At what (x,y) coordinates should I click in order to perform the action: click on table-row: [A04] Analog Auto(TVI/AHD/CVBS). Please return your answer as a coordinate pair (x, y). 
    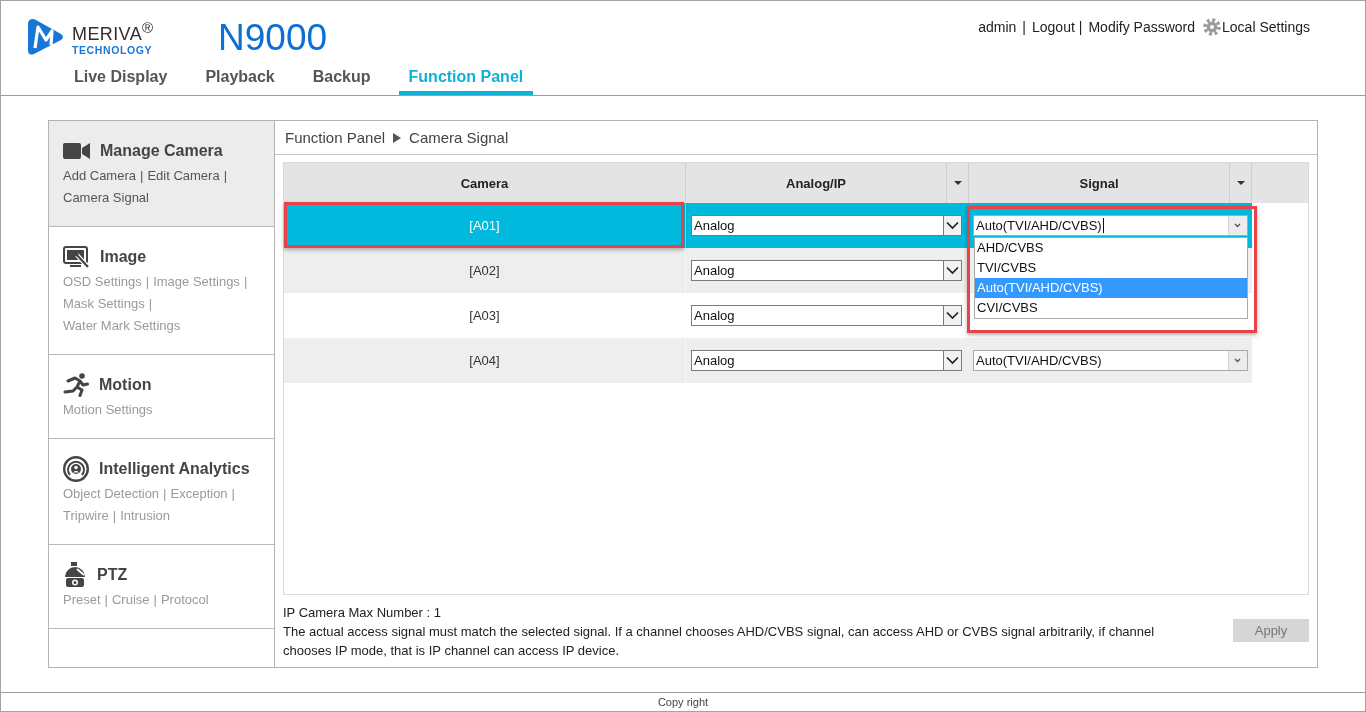
    Looking at the image, I should click on (768, 360).